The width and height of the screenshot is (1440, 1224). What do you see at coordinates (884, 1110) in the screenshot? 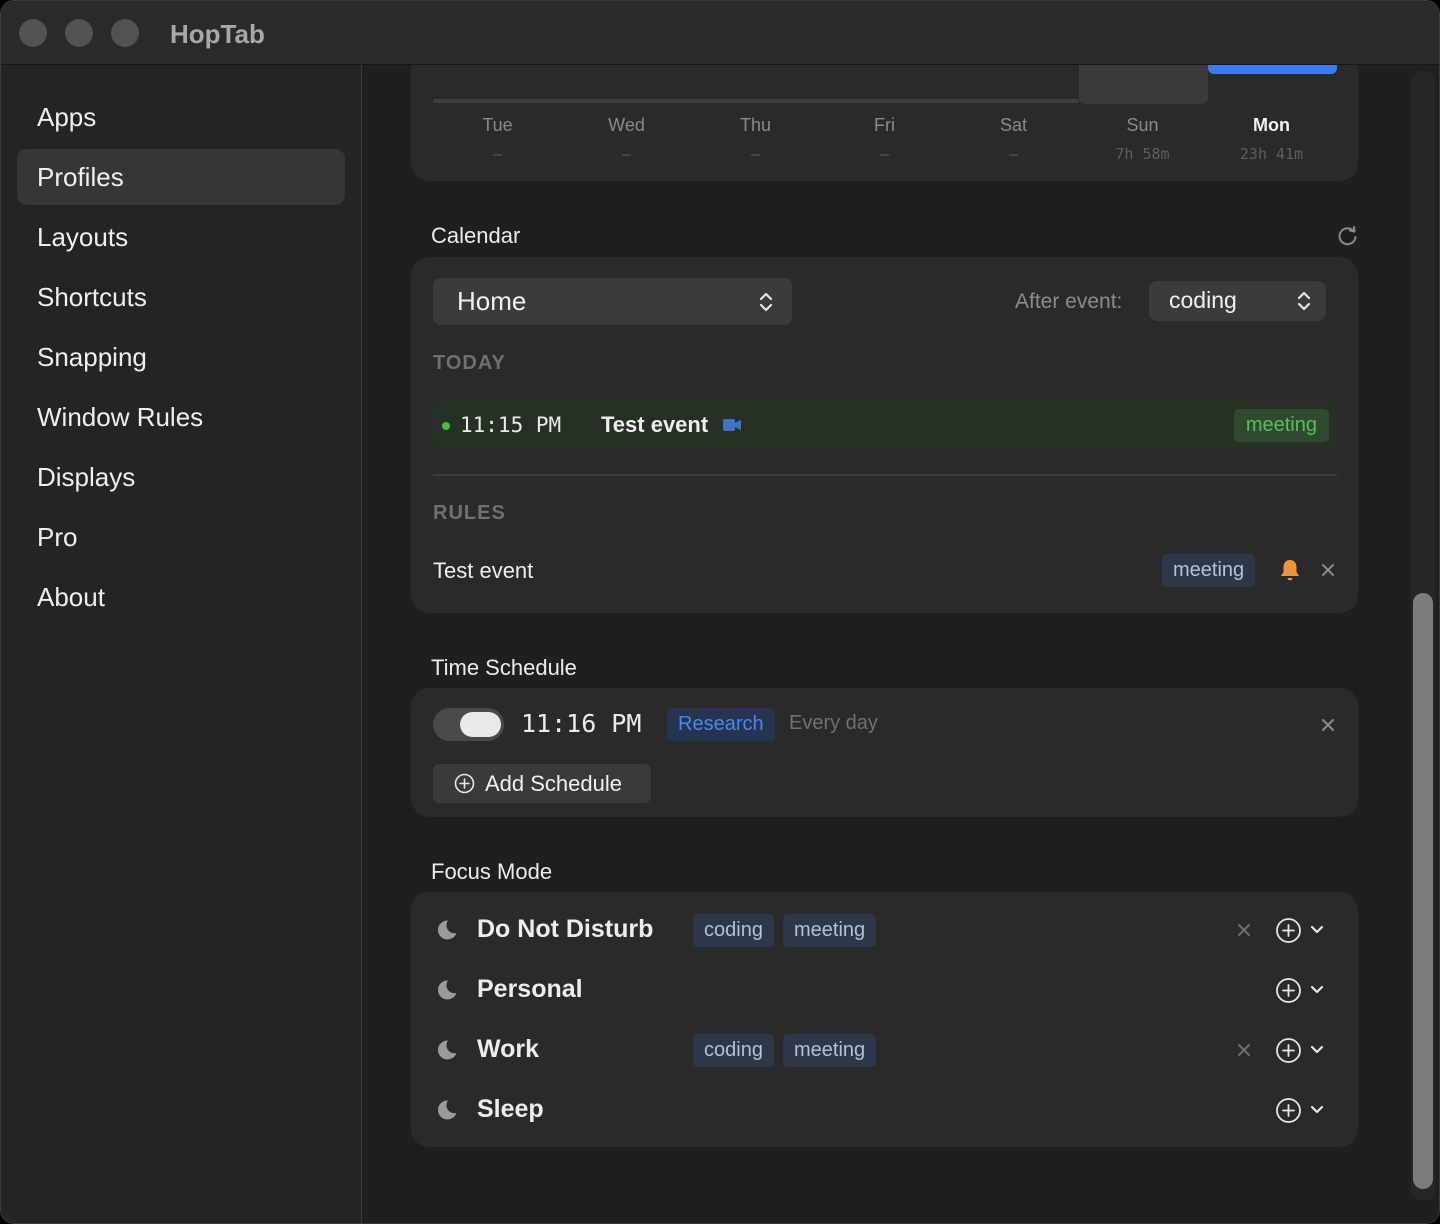
I see `focus-row-sleep: Sleep` at bounding box center [884, 1110].